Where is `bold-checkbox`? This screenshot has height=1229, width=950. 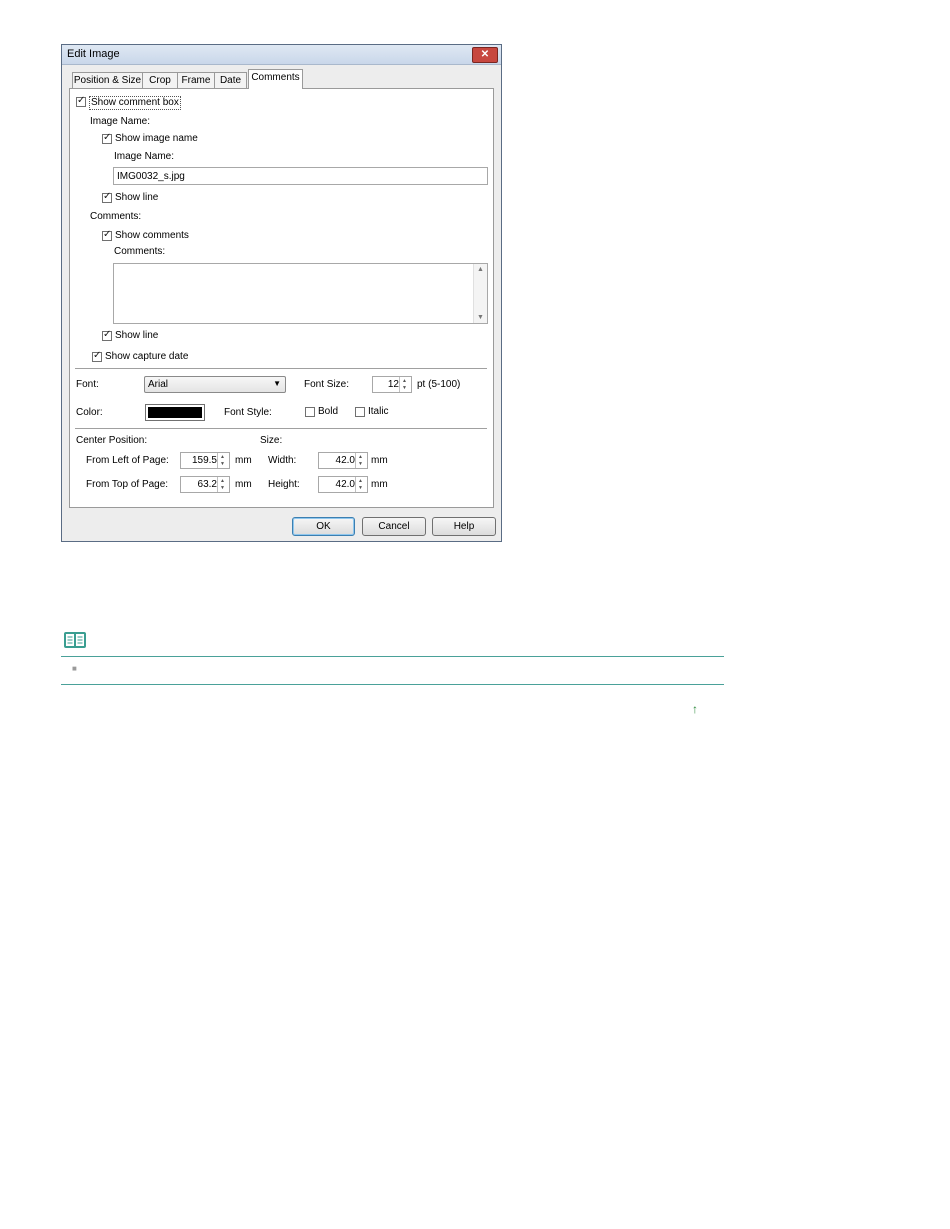 bold-checkbox is located at coordinates (310, 412).